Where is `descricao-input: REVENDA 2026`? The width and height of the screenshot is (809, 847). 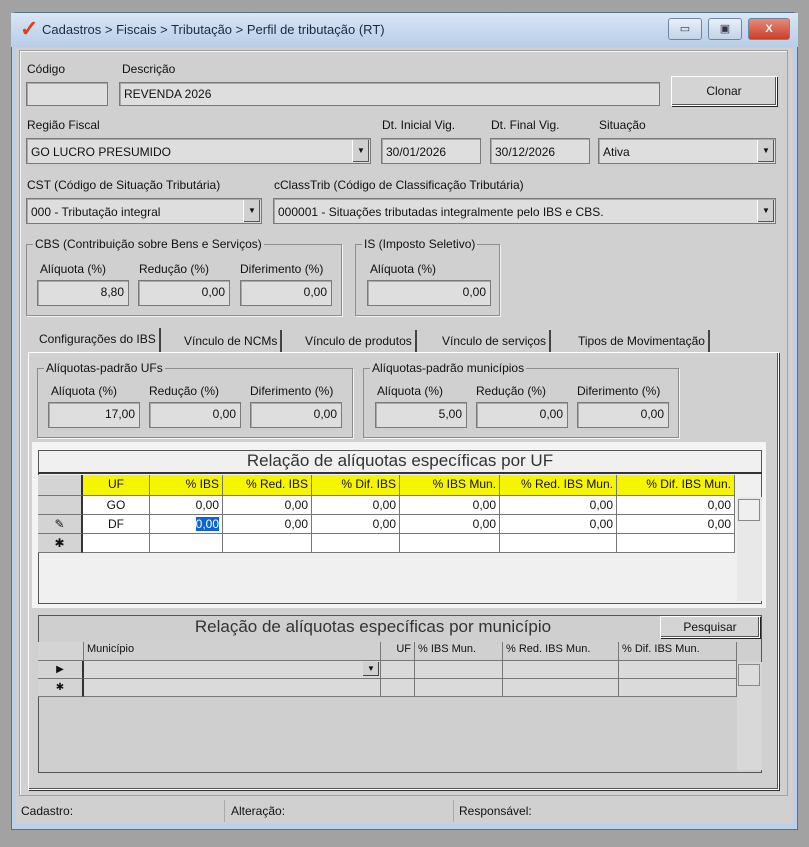
descricao-input: REVENDA 2026 is located at coordinates (389, 94).